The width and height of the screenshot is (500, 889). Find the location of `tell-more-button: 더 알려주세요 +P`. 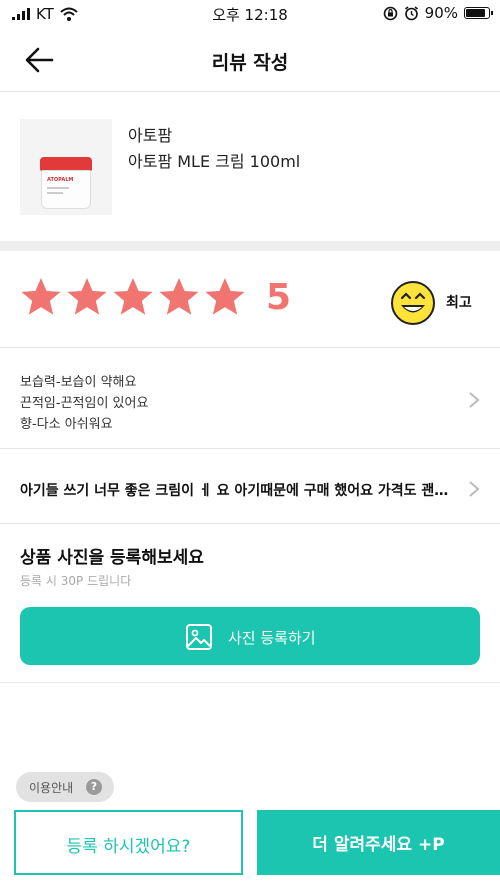

tell-more-button: 더 알려주세요 +P is located at coordinates (378, 842).